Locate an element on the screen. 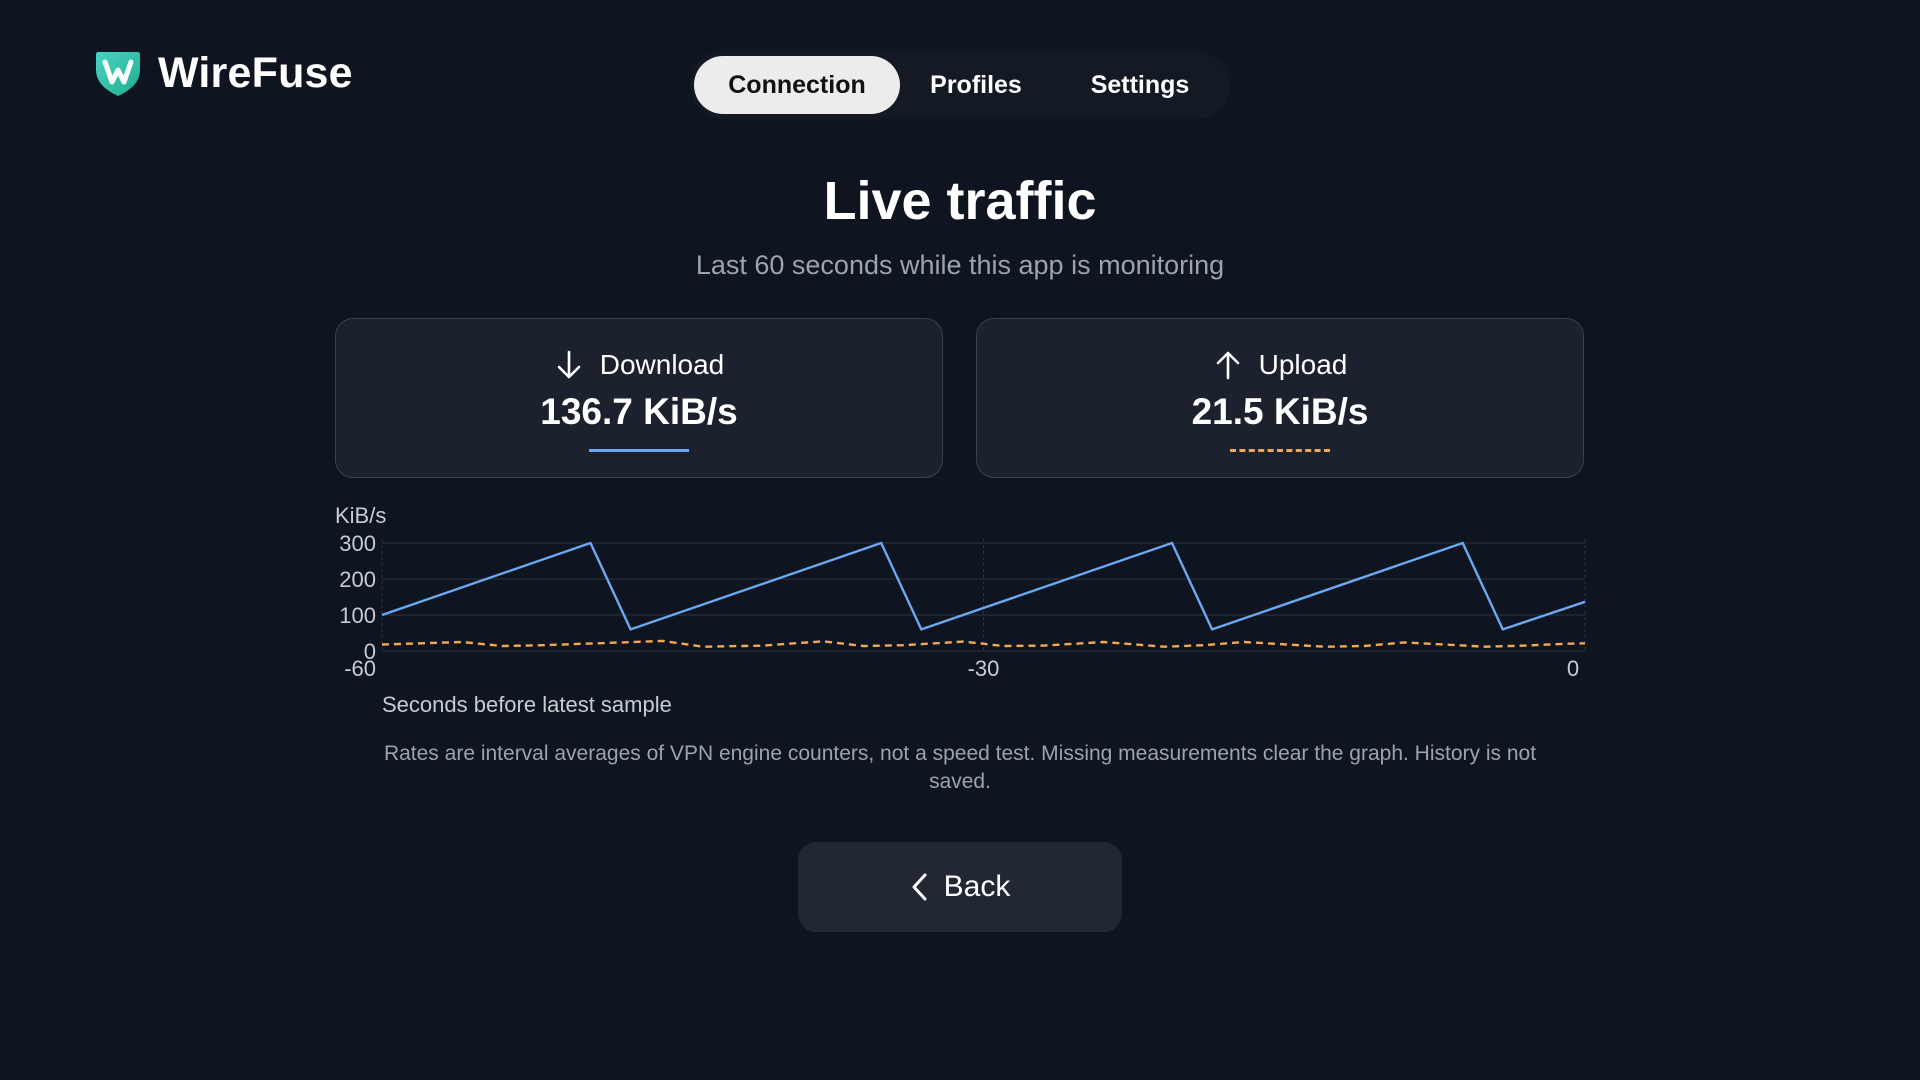 The width and height of the screenshot is (1920, 1080). brand: WireFuse is located at coordinates (223, 73).